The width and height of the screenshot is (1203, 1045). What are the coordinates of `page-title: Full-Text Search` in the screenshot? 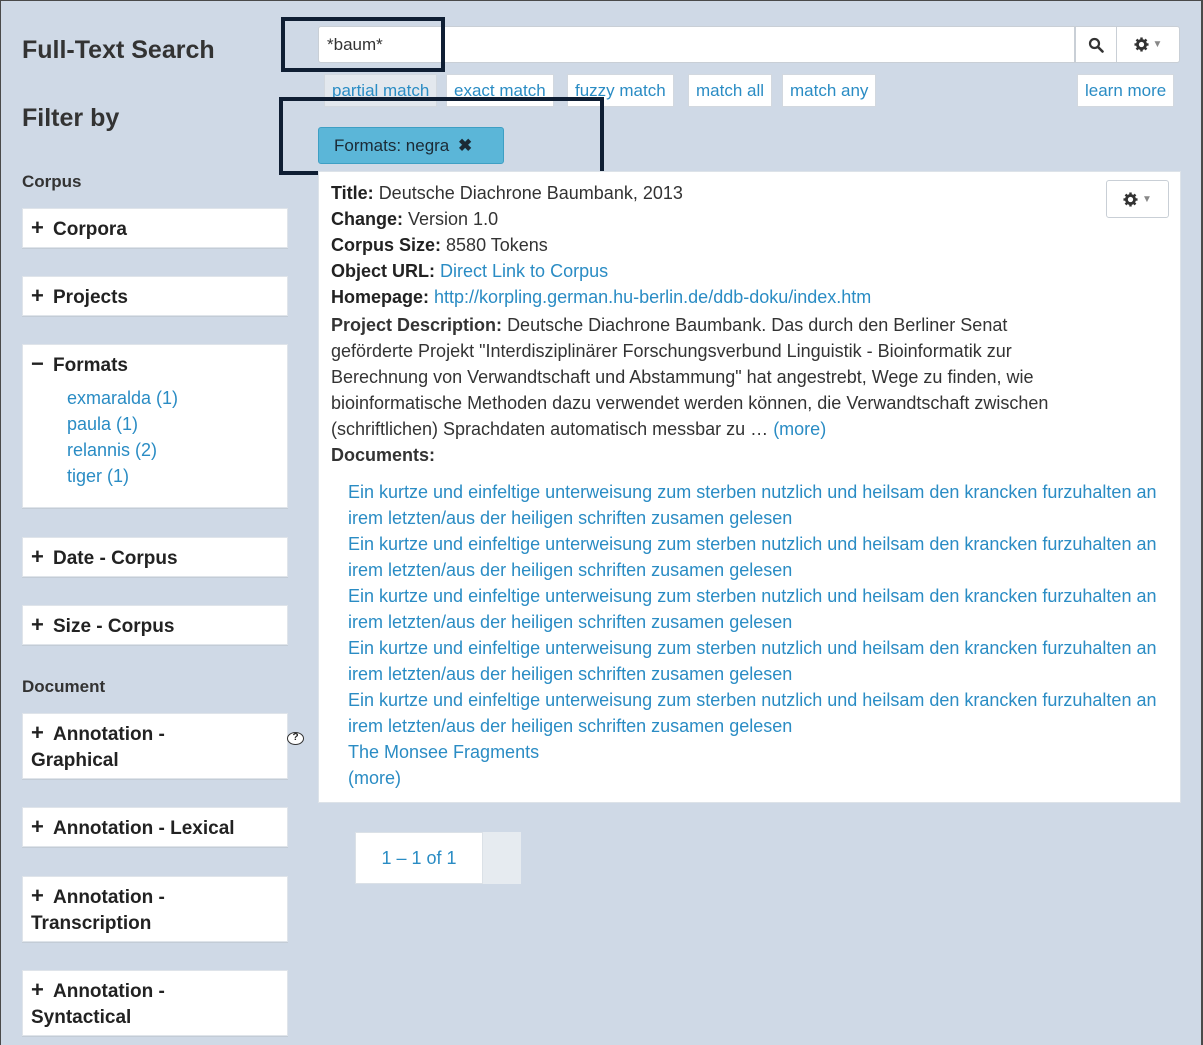 It's located at (118, 50).